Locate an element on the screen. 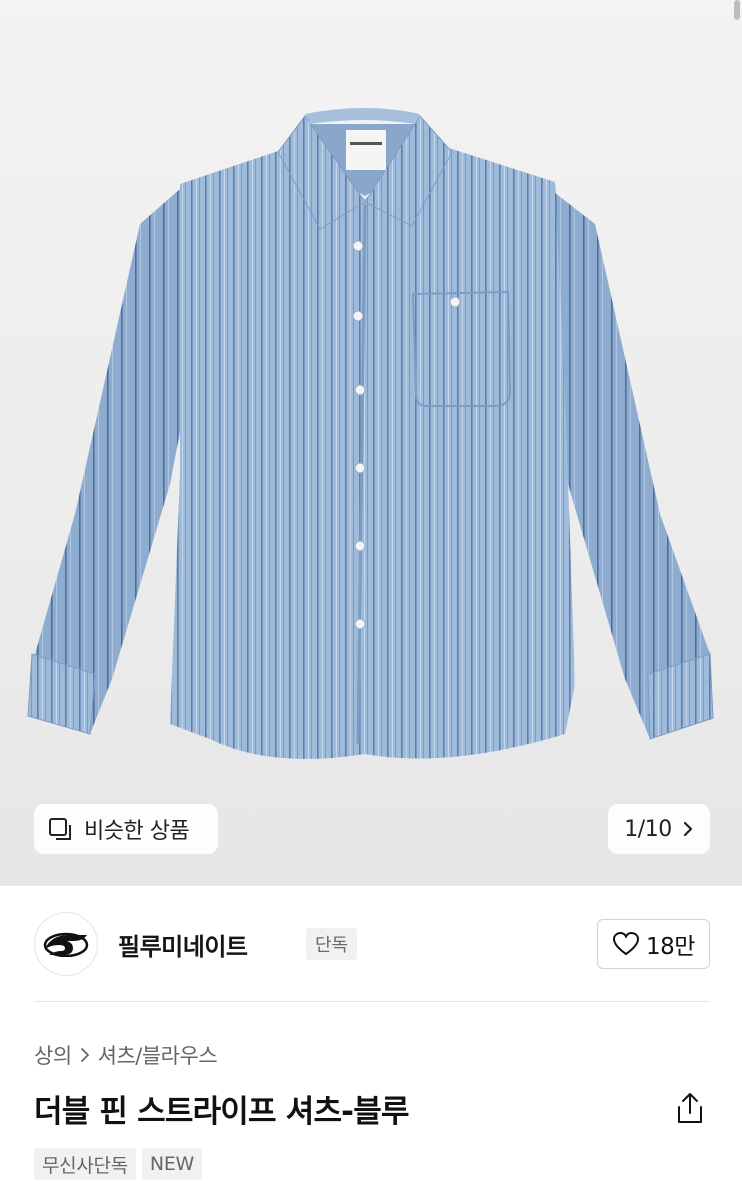  like-count: 18만 is located at coordinates (670, 947).